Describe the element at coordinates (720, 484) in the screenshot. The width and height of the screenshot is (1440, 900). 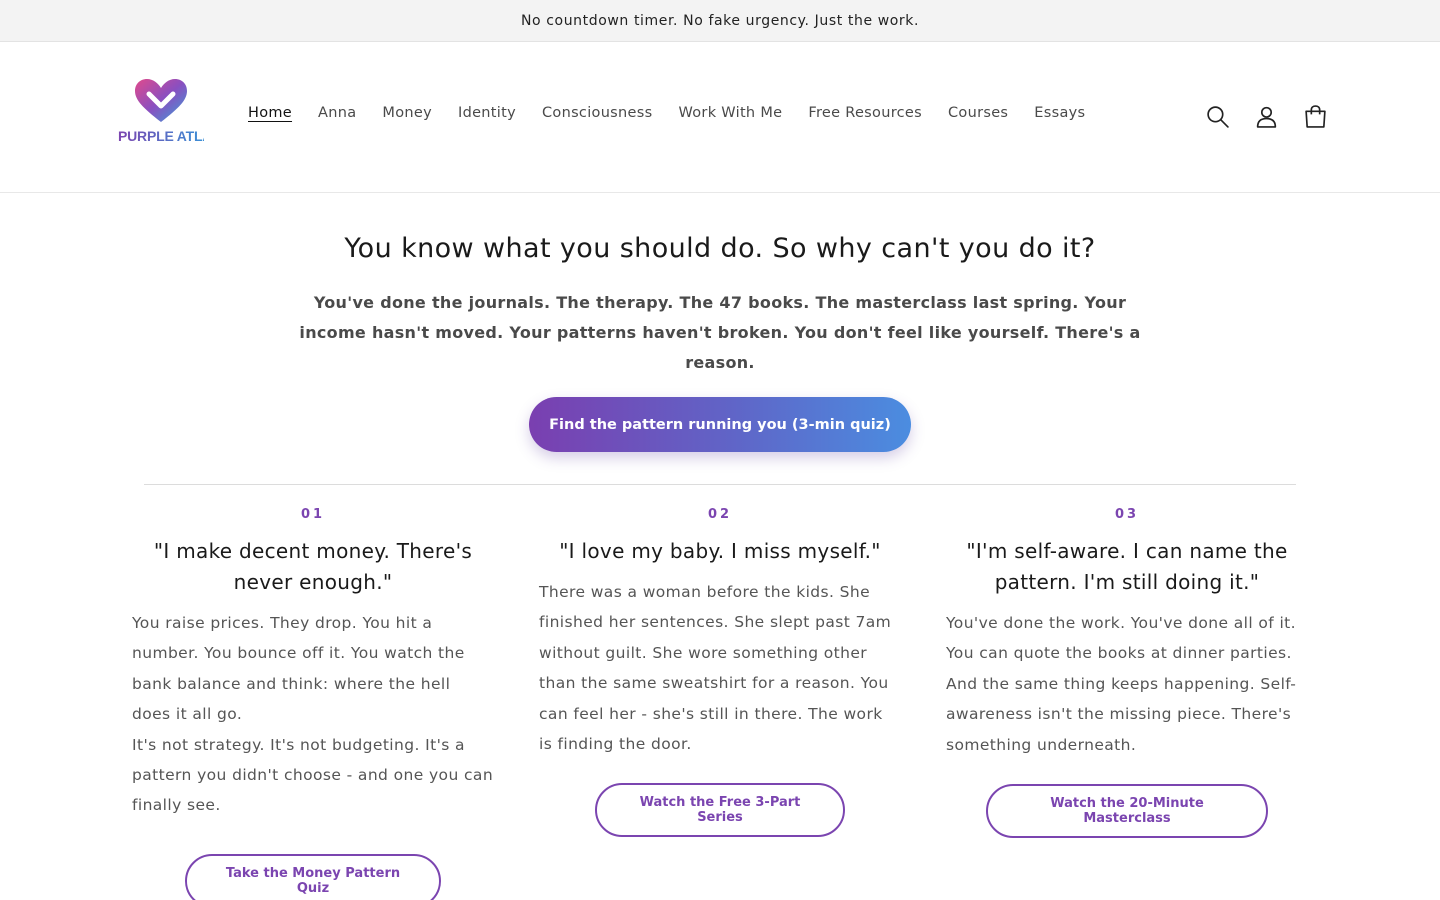
I see `section-divider` at that location.